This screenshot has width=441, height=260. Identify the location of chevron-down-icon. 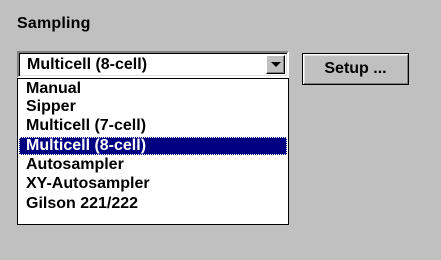
(276, 64).